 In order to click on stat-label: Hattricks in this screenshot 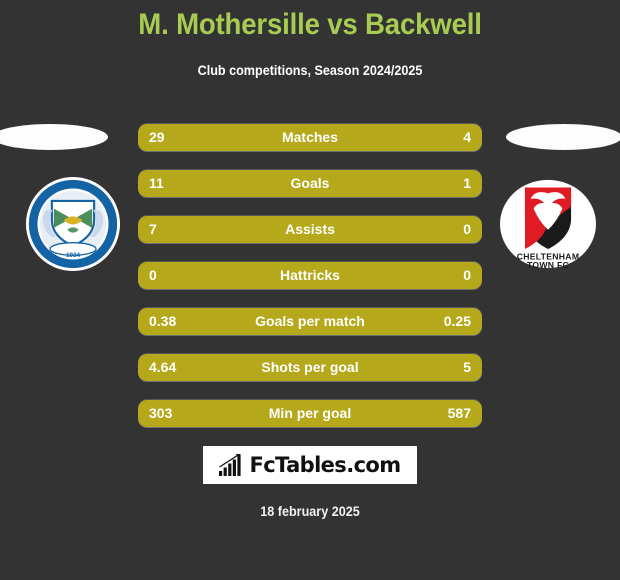, I will do `click(310, 275)`.